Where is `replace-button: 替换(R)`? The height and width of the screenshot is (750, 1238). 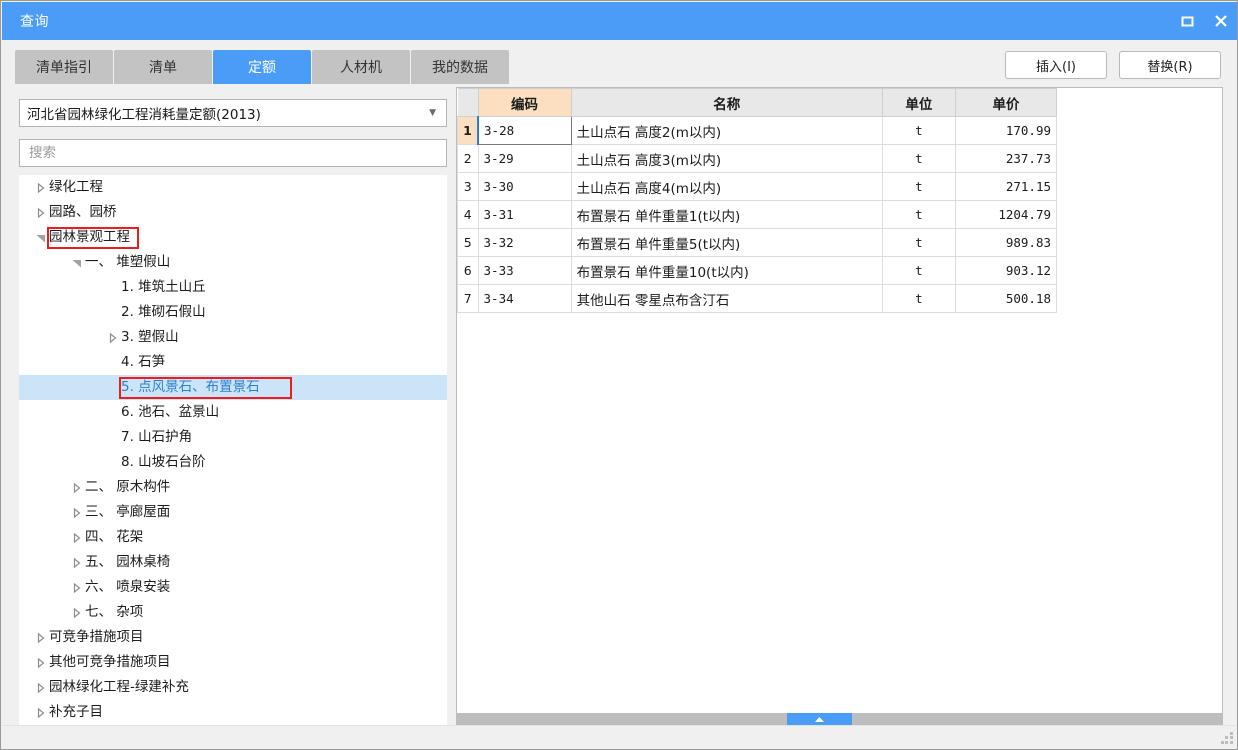 replace-button: 替换(R) is located at coordinates (1170, 65).